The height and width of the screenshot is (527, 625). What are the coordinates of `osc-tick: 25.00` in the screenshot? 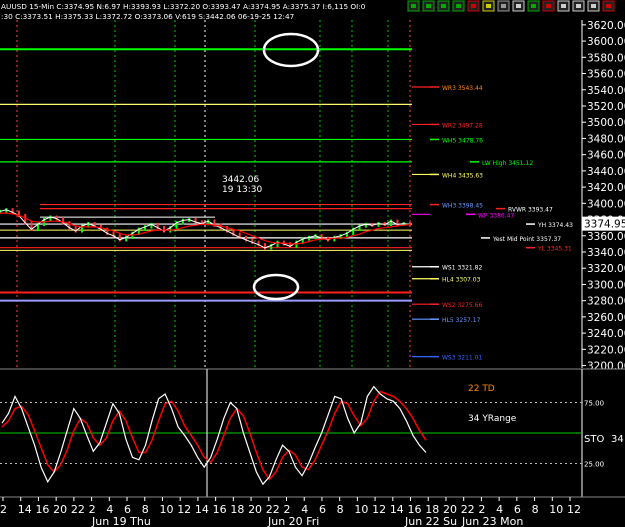 It's located at (594, 465).